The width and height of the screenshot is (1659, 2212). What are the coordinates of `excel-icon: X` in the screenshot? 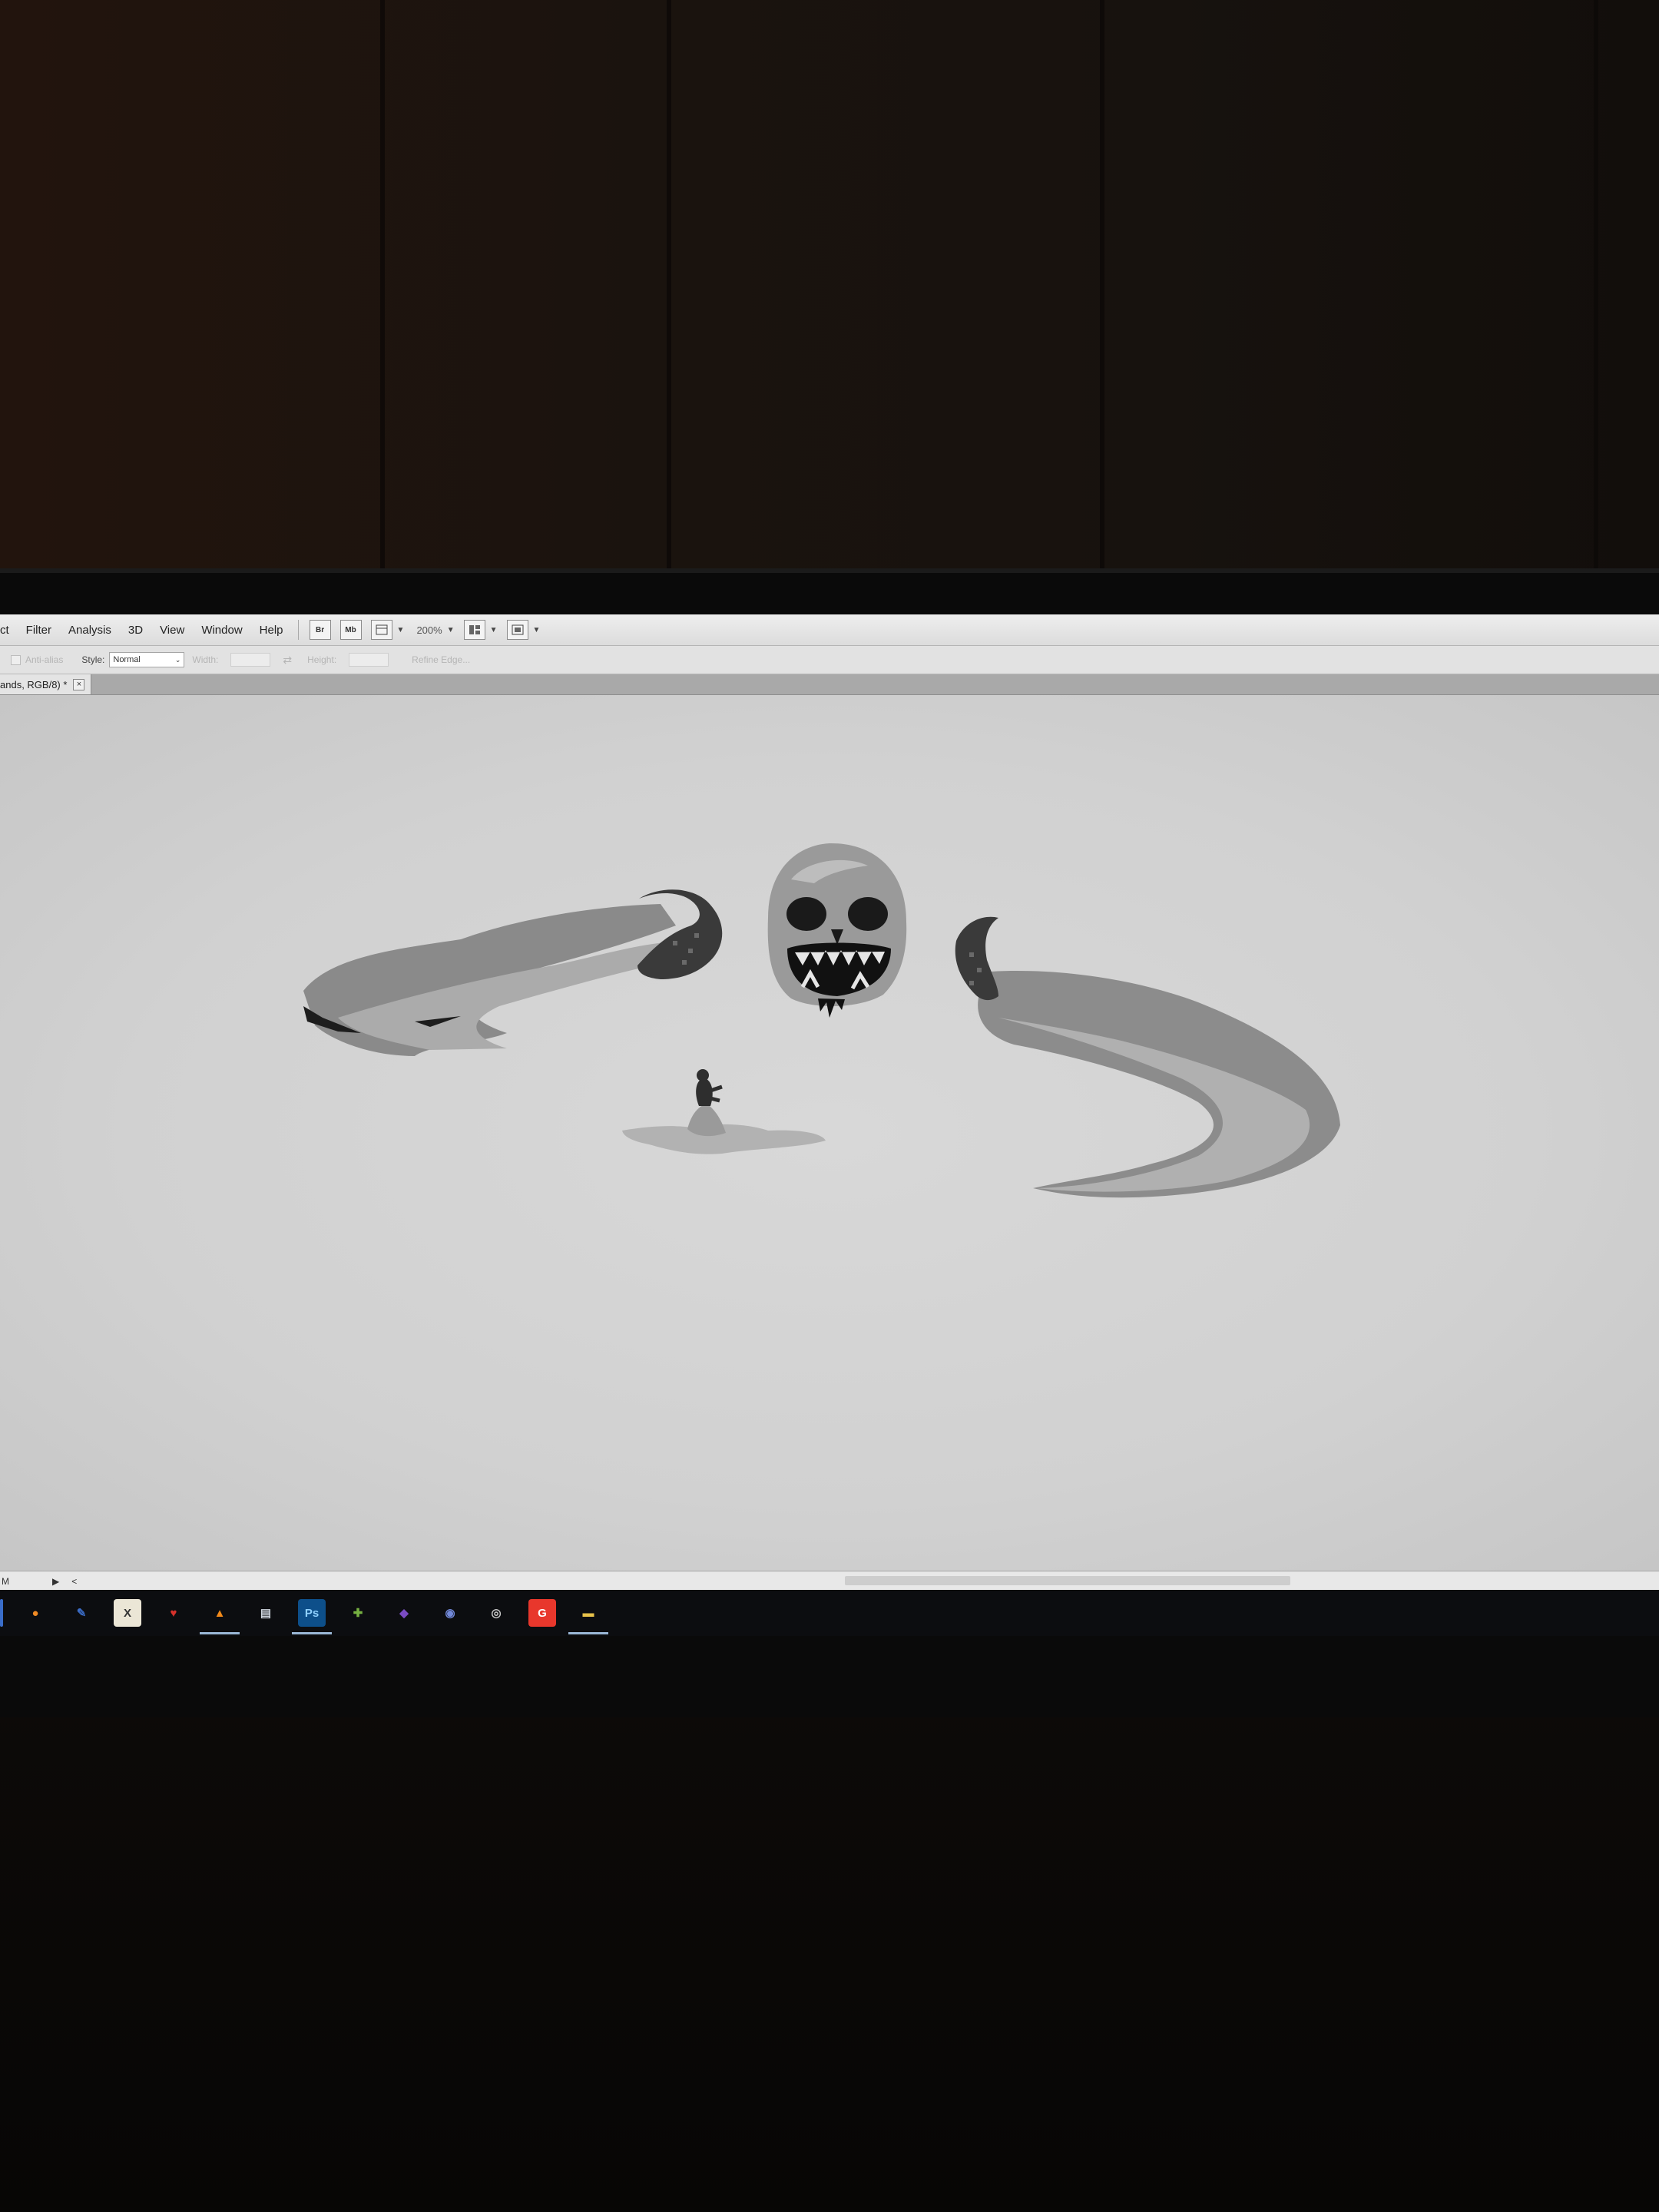 It's located at (127, 1613).